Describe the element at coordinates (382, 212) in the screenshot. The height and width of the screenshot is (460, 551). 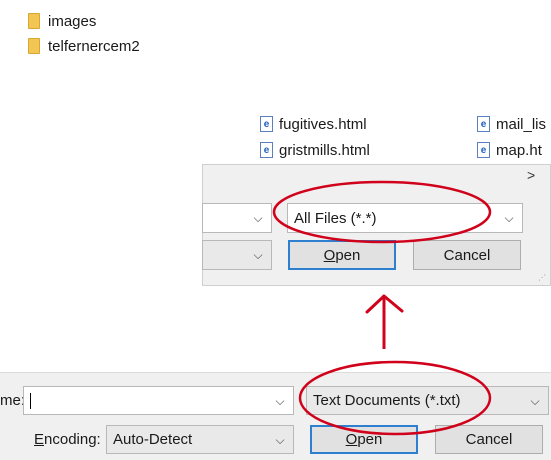
I see `annotation-ellipse-top` at that location.